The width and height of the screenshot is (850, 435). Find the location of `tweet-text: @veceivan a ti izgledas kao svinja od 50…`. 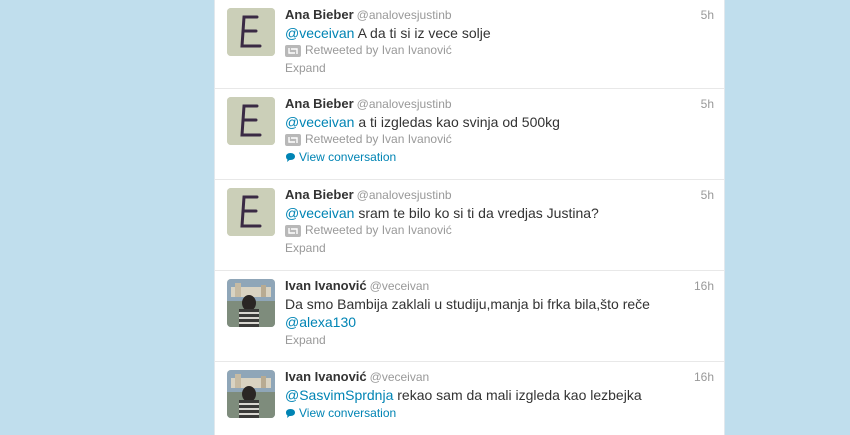

tweet-text: @veceivan a ti izgledas kao svinja od 50… is located at coordinates (499, 122).